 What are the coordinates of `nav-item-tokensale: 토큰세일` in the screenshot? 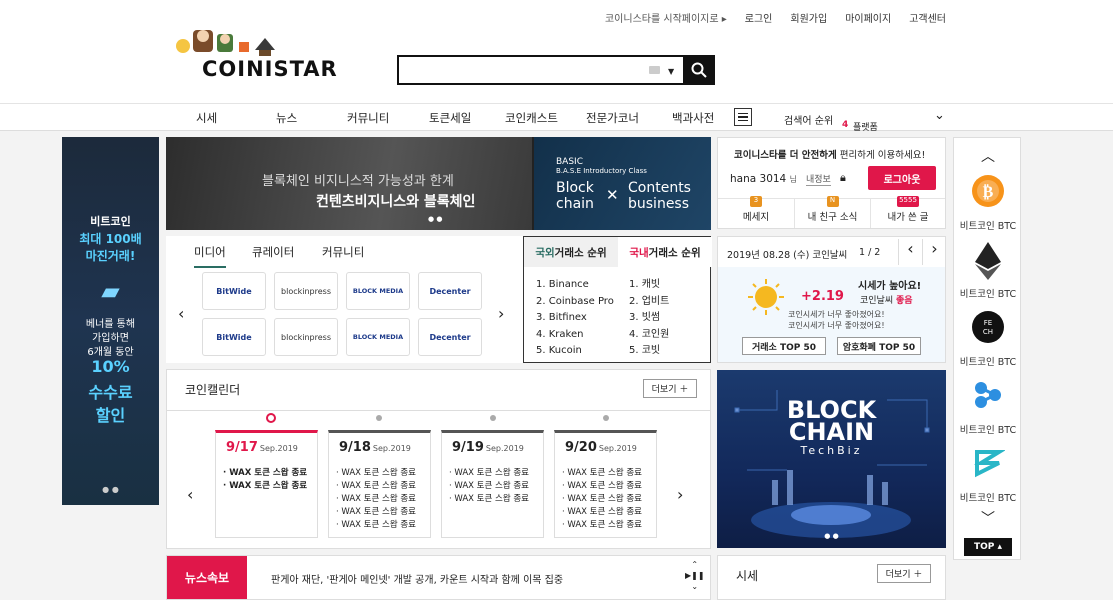 It's located at (450, 118).